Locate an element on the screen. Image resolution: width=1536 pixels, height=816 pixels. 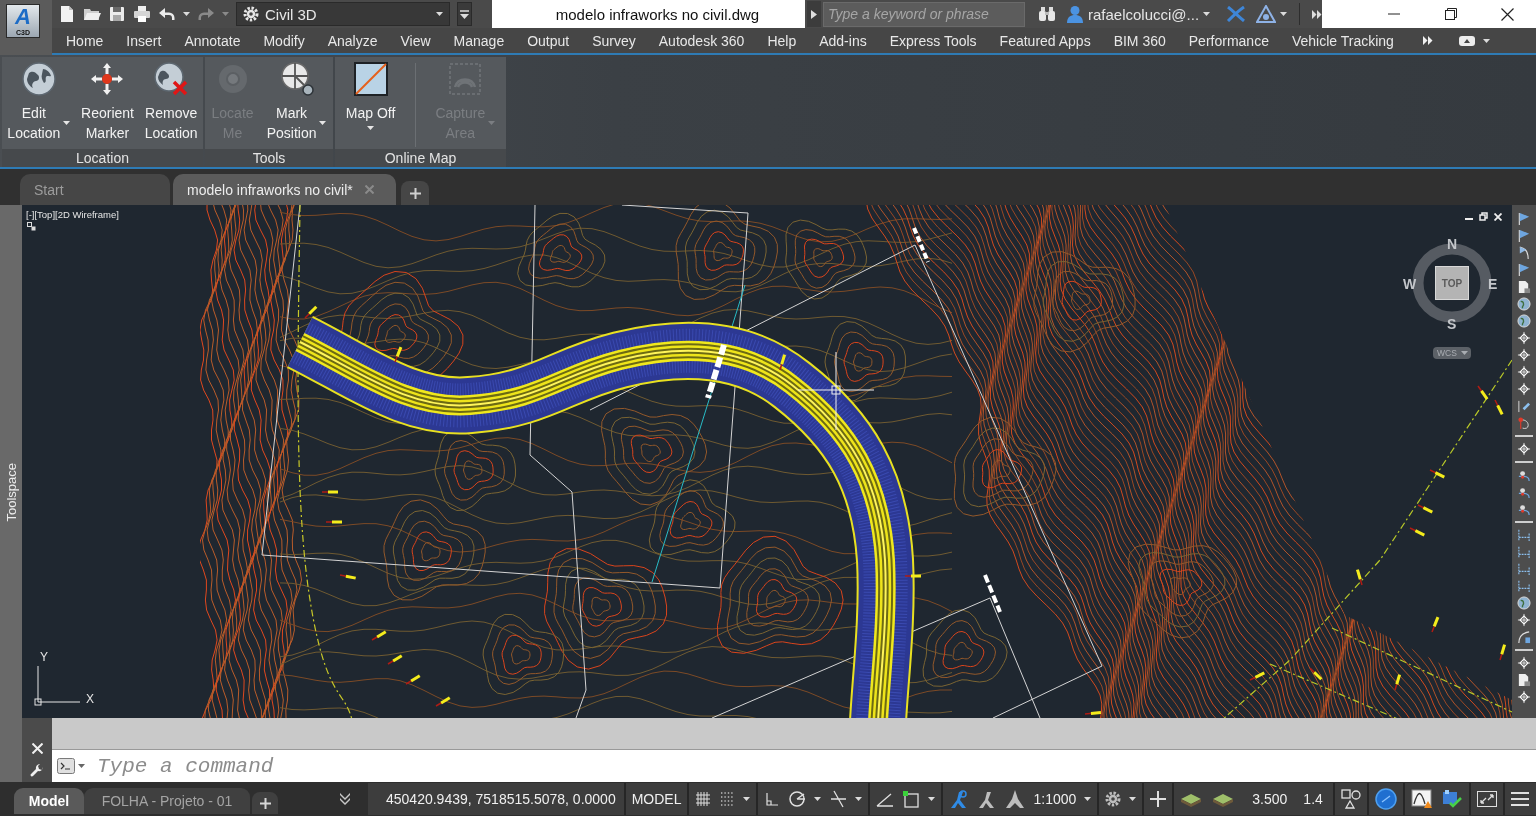
binoculars-icon is located at coordinates (1046, 14).